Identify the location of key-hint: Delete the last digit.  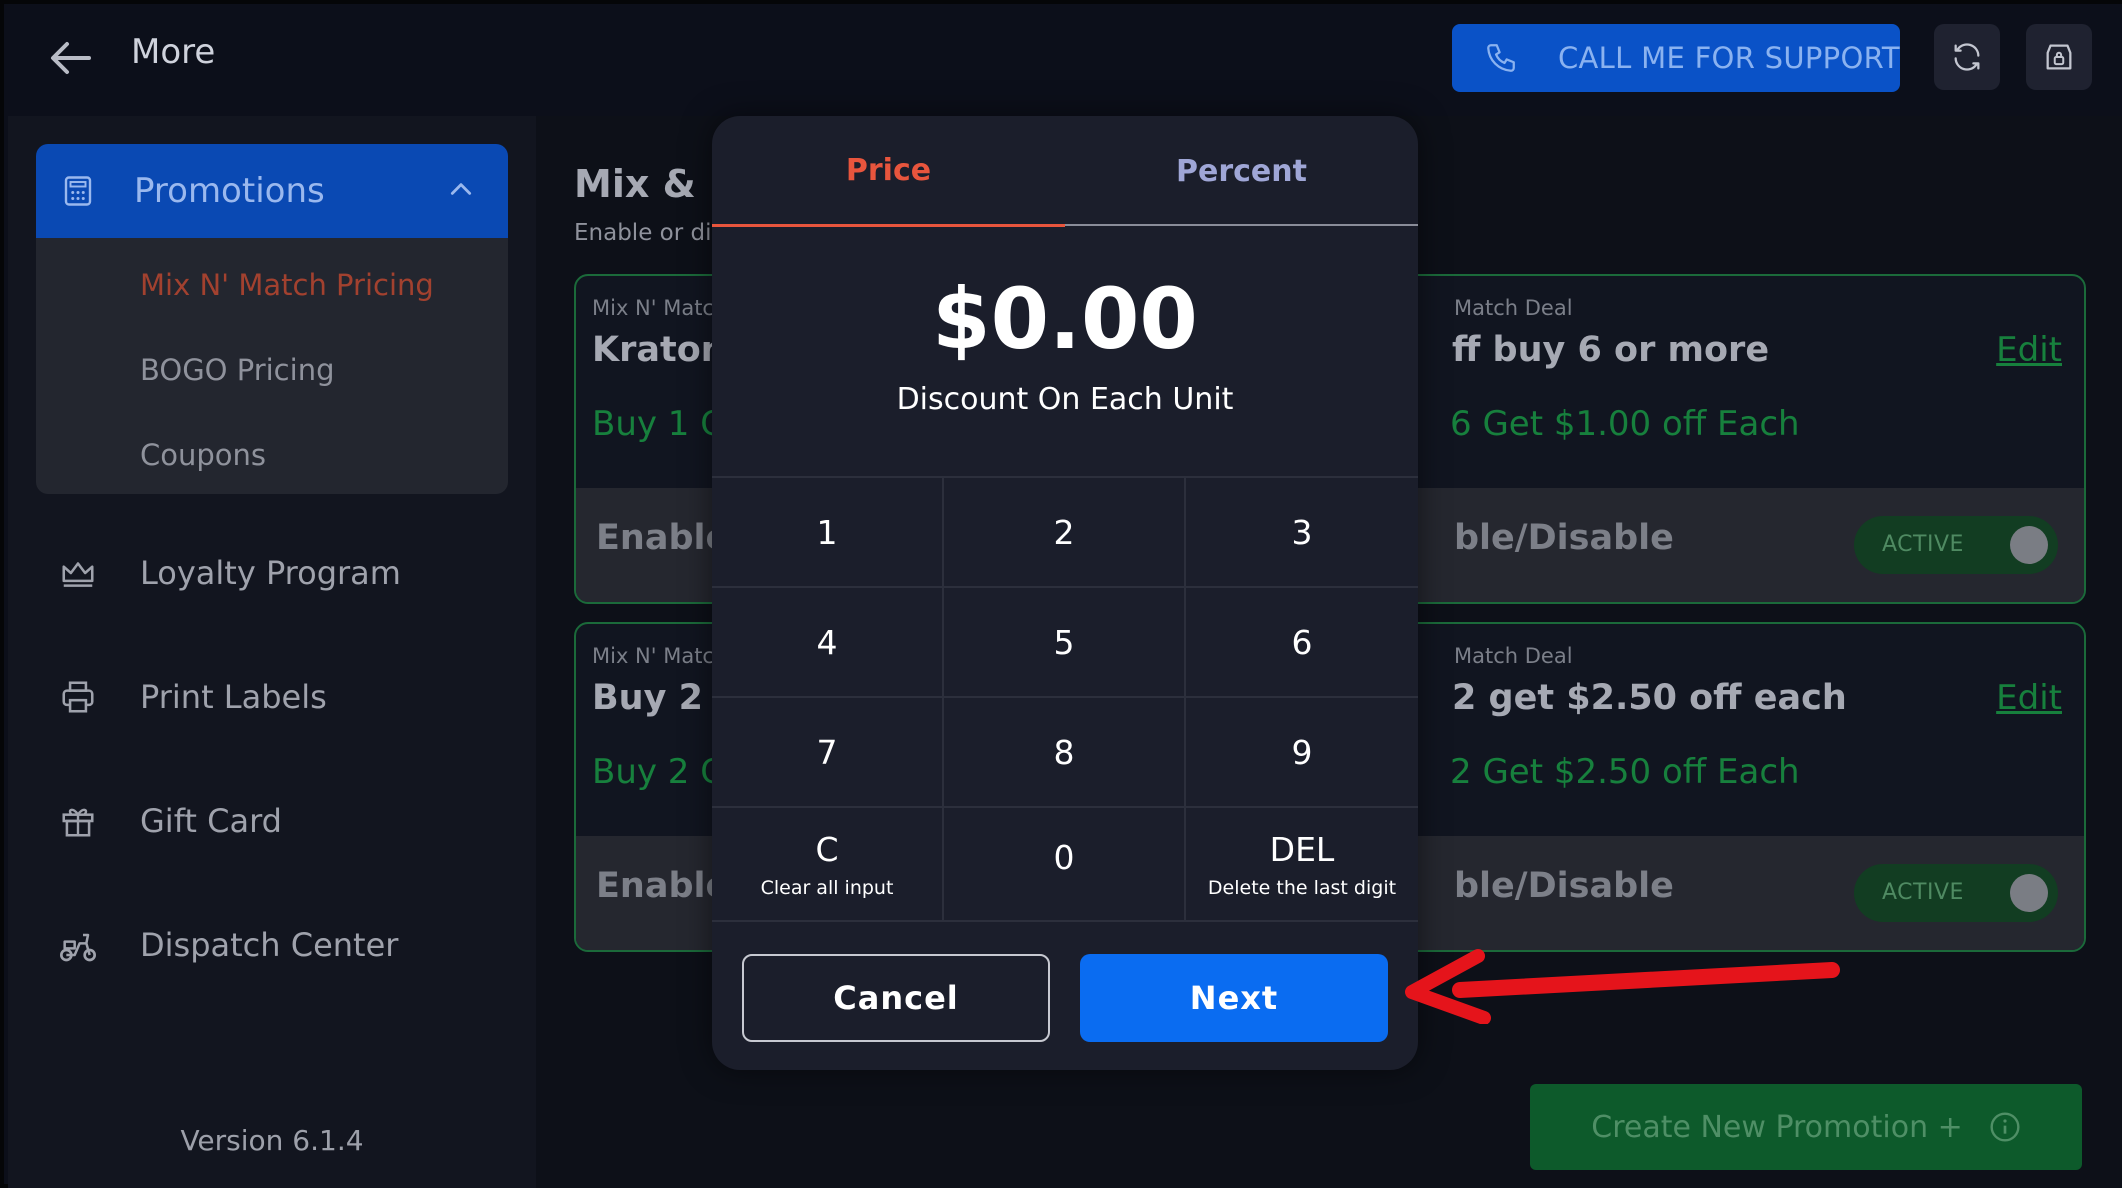
(1302, 887).